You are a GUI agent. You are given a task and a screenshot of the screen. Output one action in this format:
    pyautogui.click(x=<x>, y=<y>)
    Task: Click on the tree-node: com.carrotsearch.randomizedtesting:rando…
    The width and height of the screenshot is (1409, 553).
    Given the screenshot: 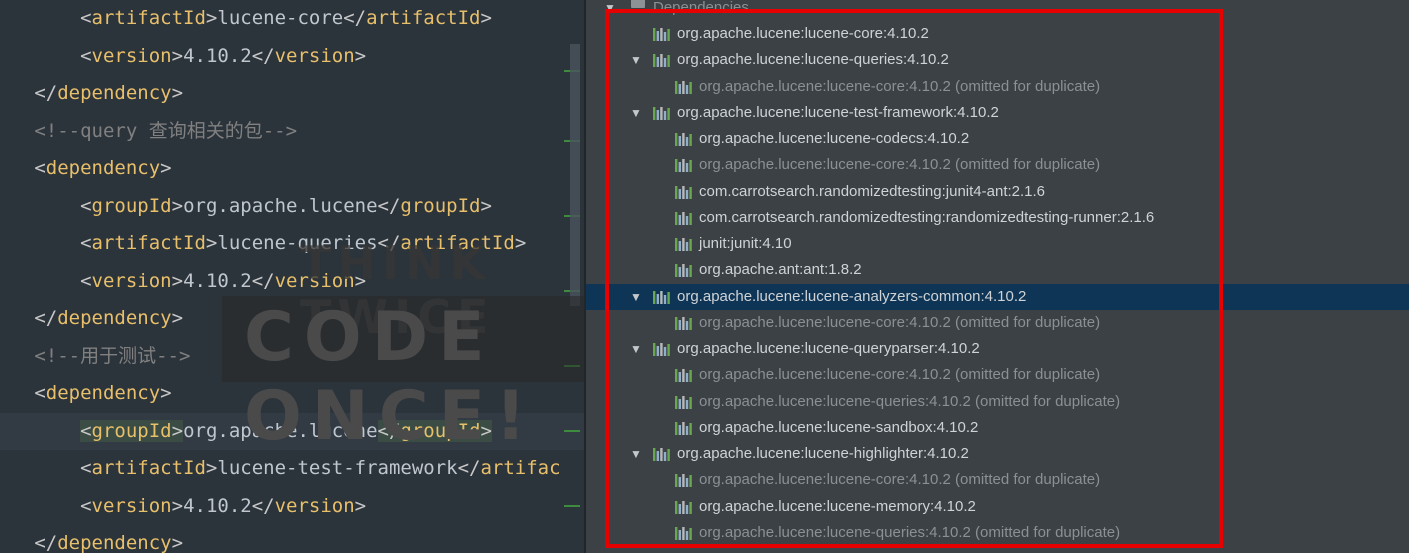 What is the action you would take?
    pyautogui.click(x=997, y=218)
    